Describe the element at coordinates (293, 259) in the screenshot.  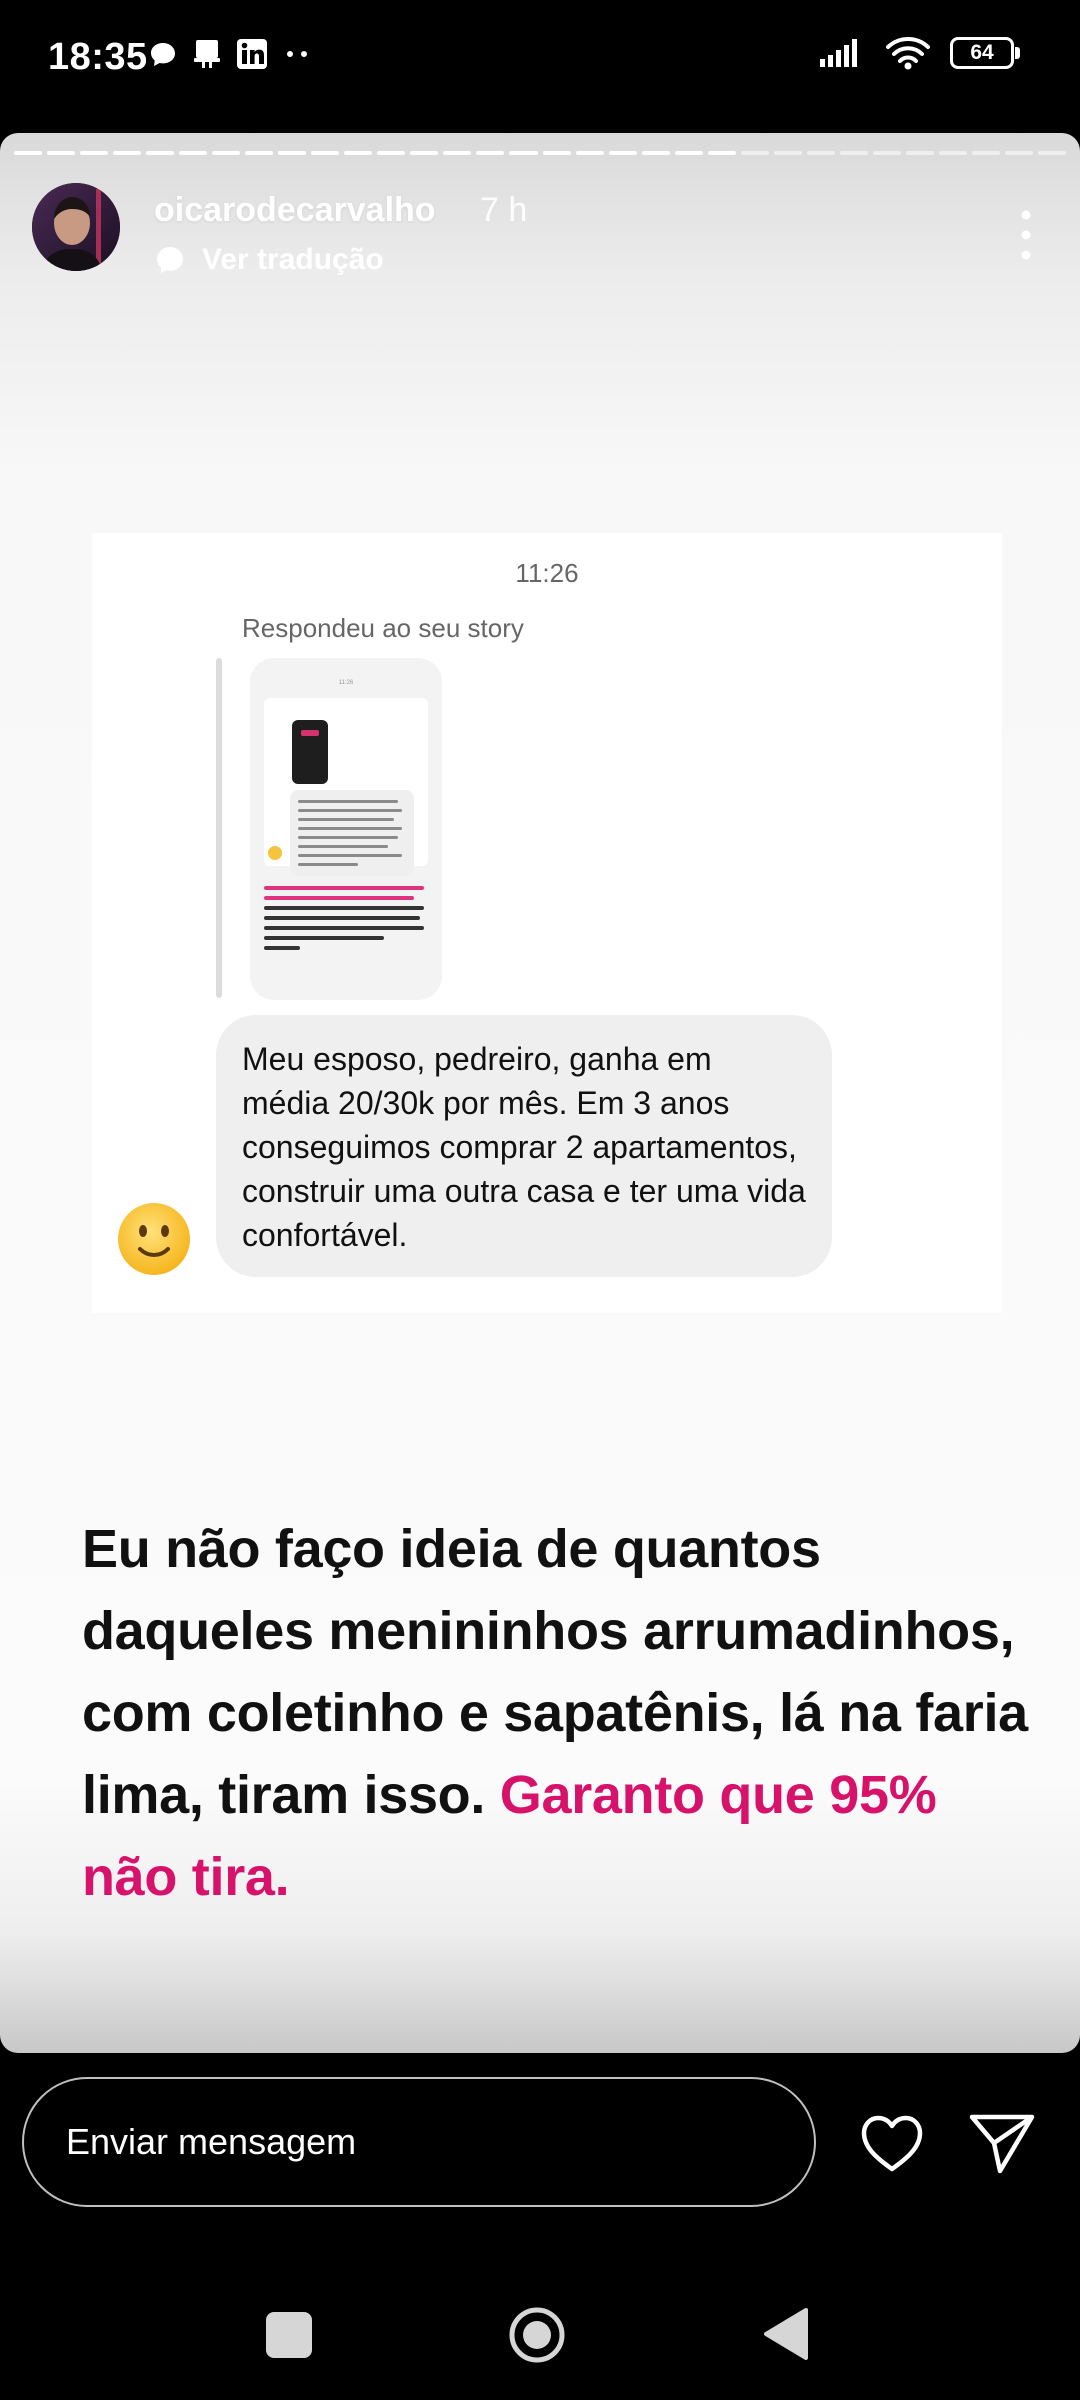
I see `see-translation-label: Ver tradução` at that location.